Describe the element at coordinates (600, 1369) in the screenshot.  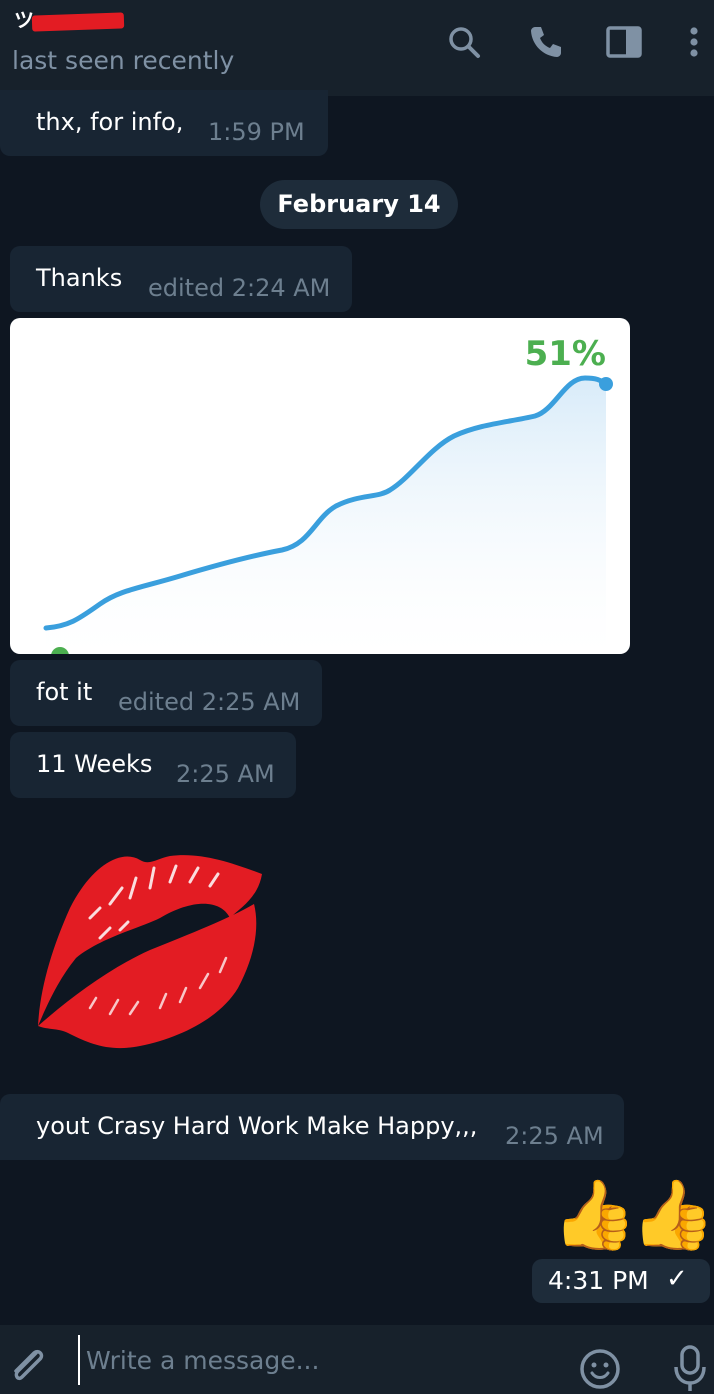
I see `emoji-icon` at that location.